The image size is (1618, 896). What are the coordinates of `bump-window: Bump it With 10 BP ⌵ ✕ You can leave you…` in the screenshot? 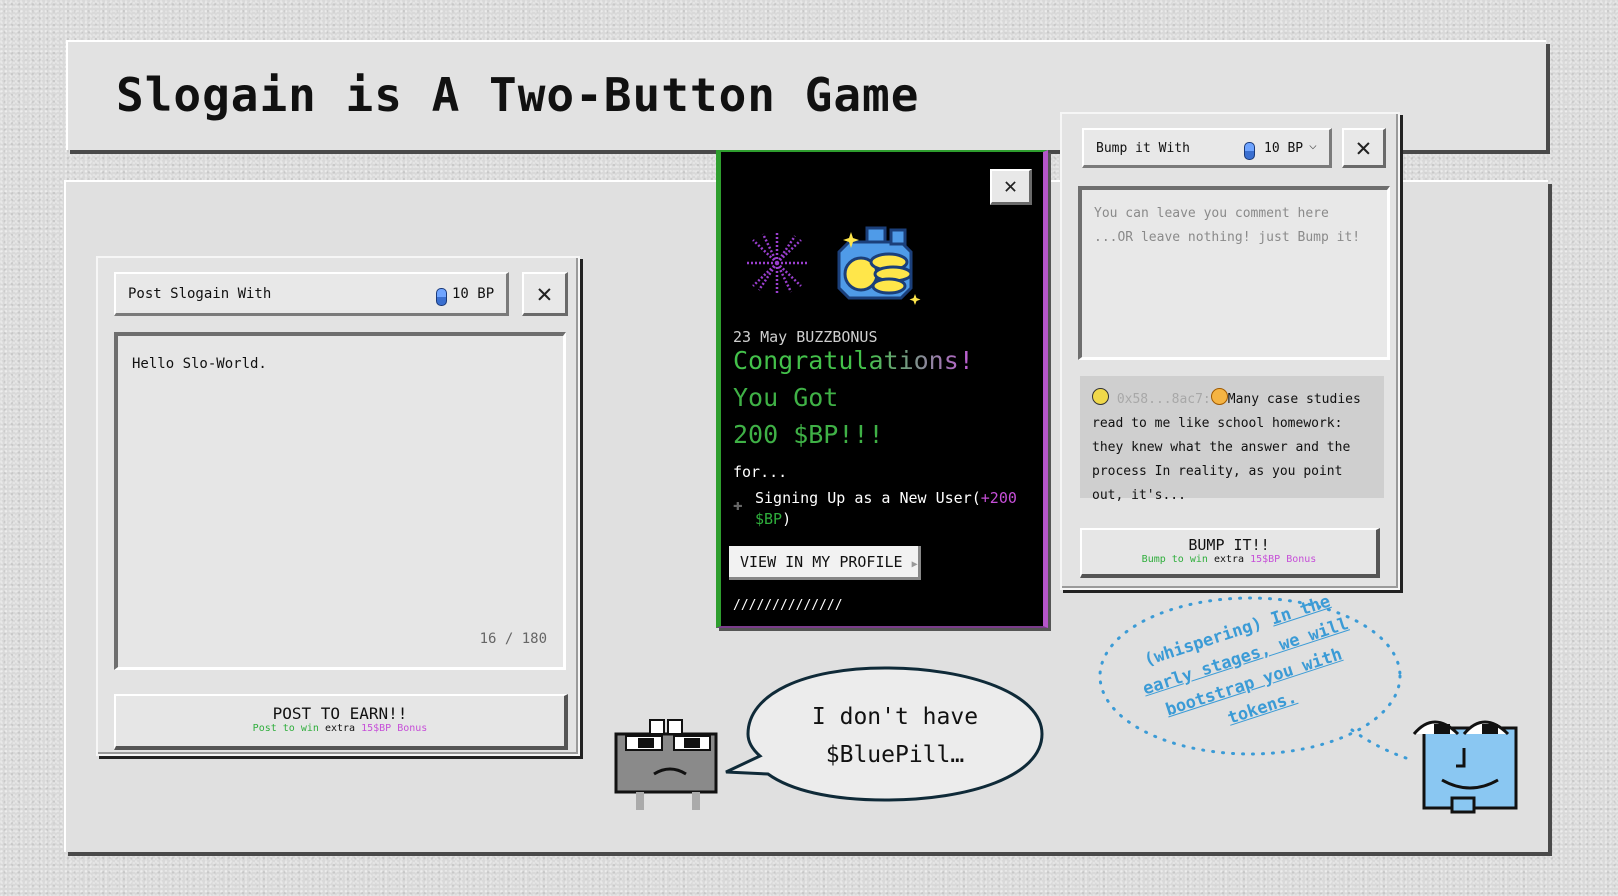 It's located at (1230, 351).